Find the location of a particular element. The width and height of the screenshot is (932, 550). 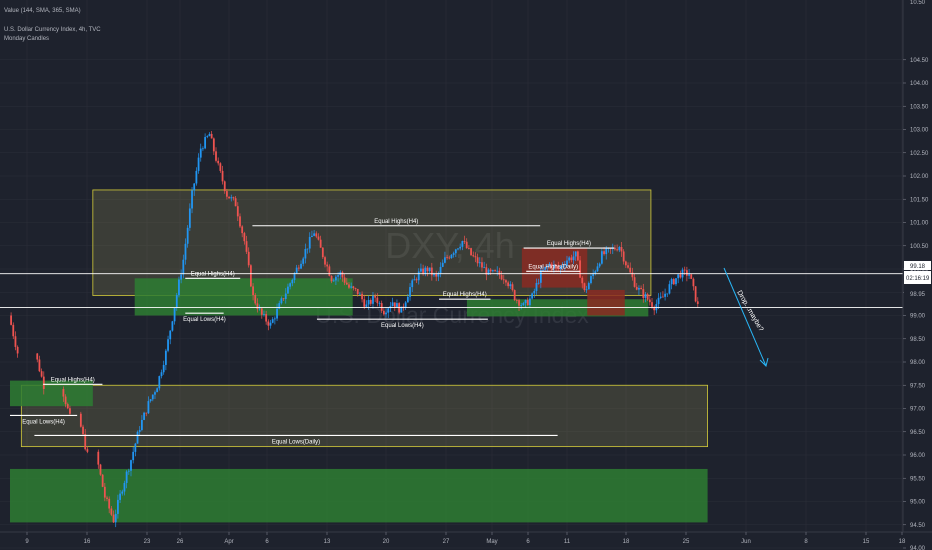

price-tick-label: 102.00 is located at coordinates (919, 177).